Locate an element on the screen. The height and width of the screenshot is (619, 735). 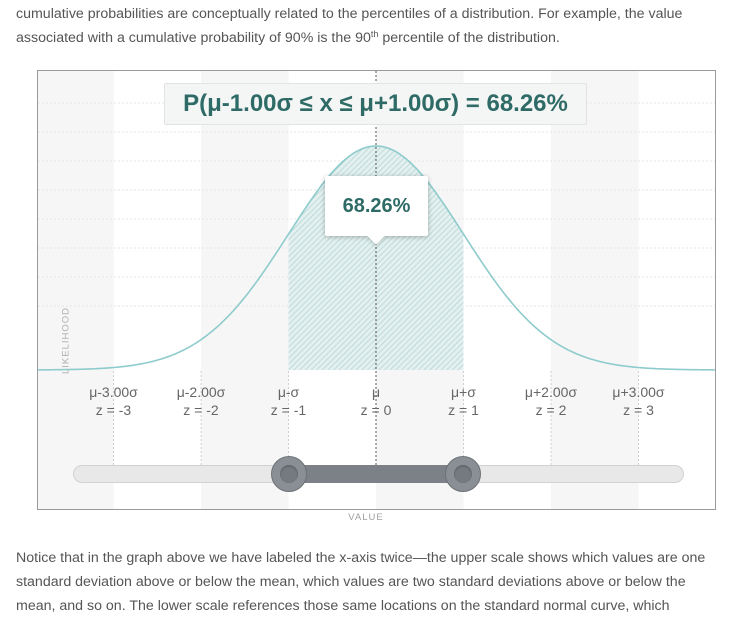
x-axis-tick: μ+σ z = 1 is located at coordinates (464, 401).